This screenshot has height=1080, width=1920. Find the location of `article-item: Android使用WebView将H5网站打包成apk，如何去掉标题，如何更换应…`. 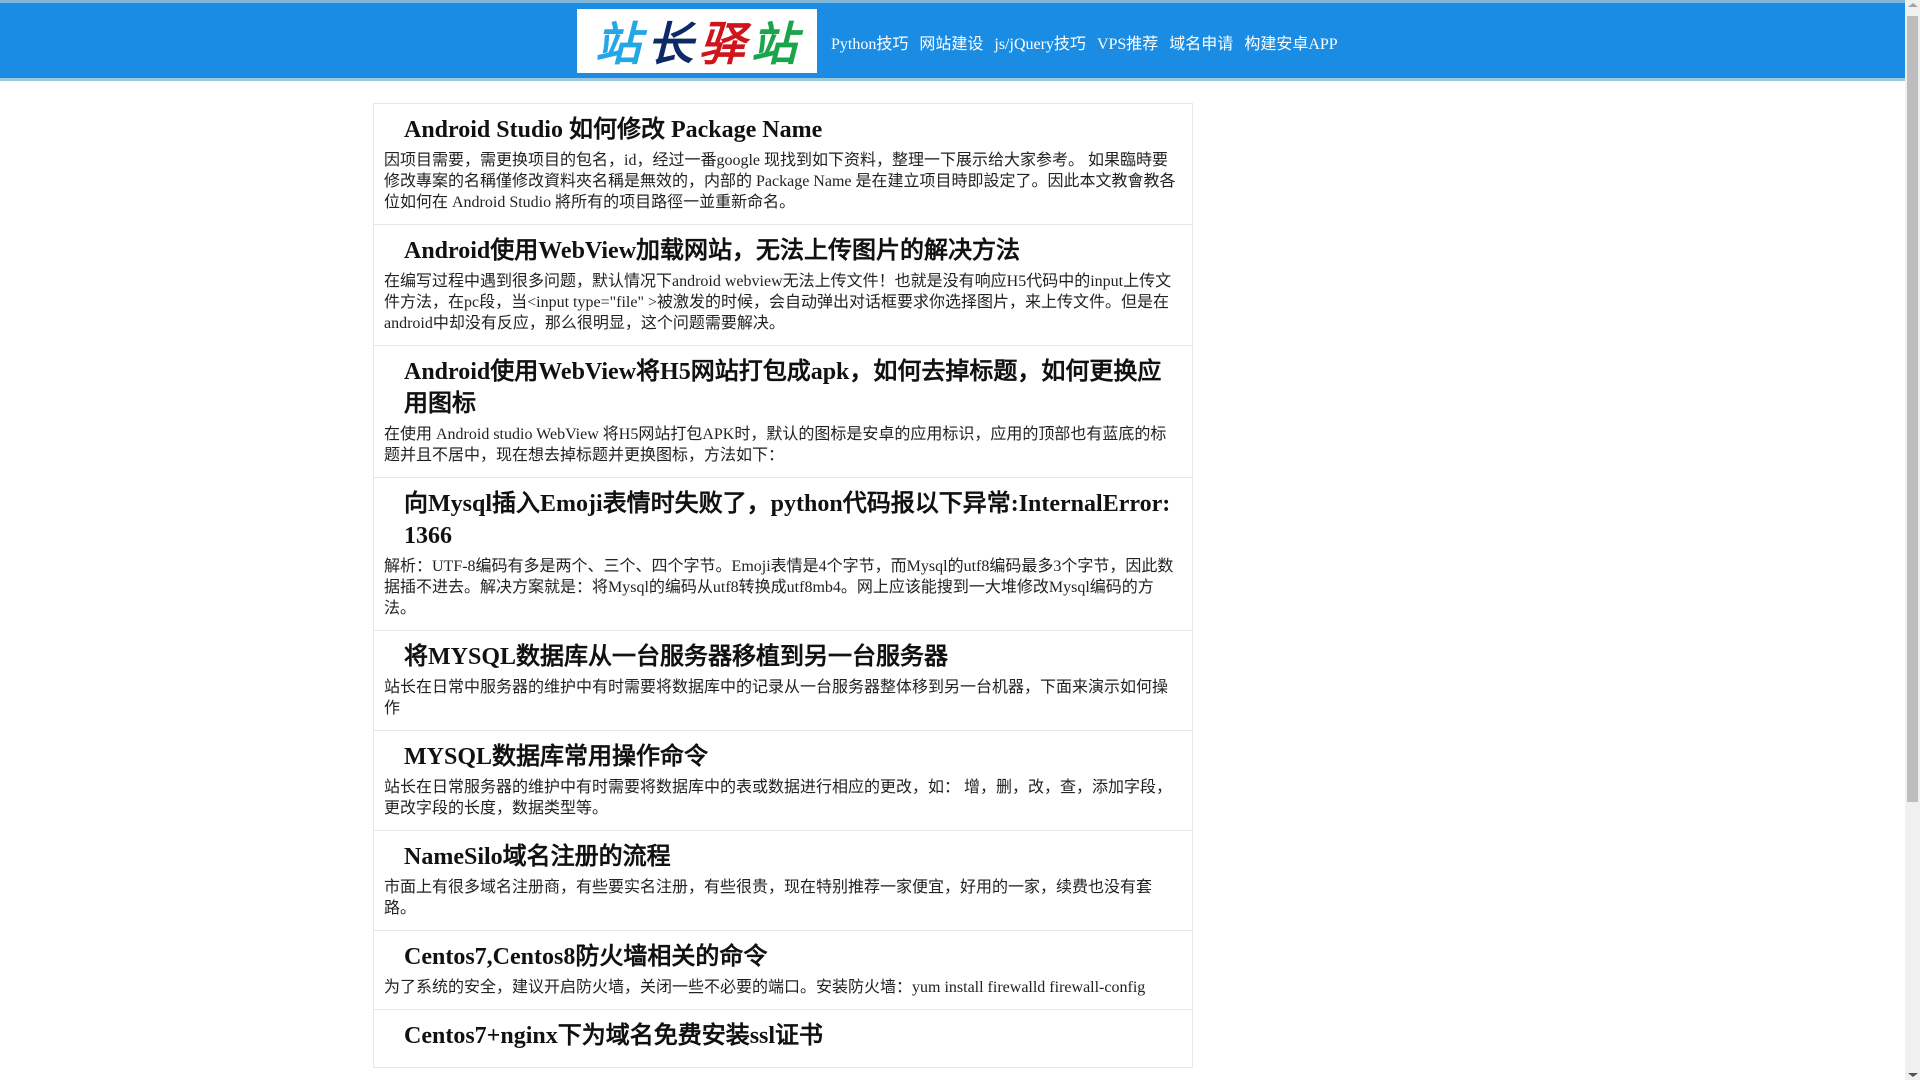

article-item: Android使用WebView将H5网站打包成apk，如何去掉标题，如何更换应… is located at coordinates (783, 412).